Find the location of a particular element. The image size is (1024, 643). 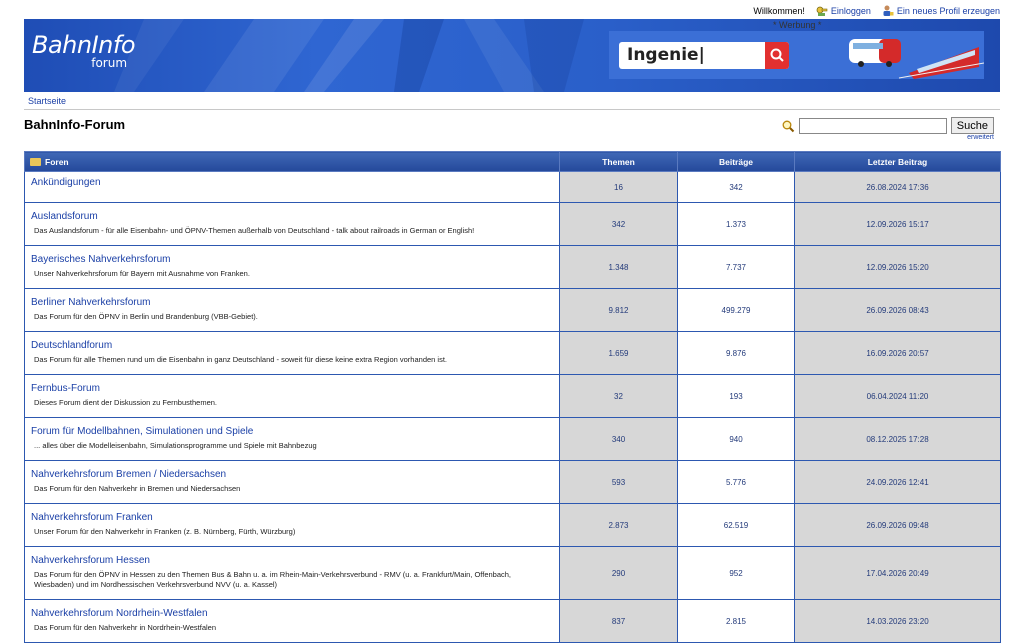

posts-count: 940 is located at coordinates (736, 439).